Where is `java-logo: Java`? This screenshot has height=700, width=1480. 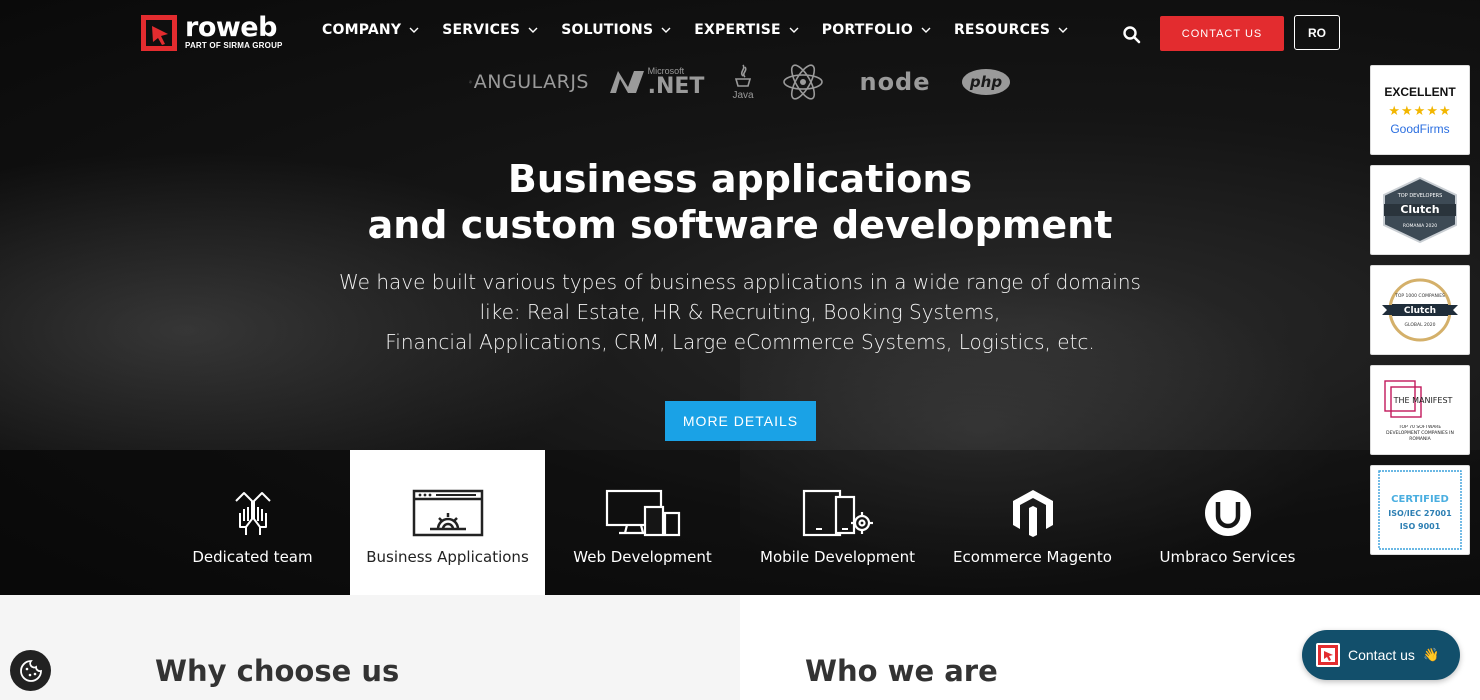
java-logo: Java is located at coordinates (743, 82).